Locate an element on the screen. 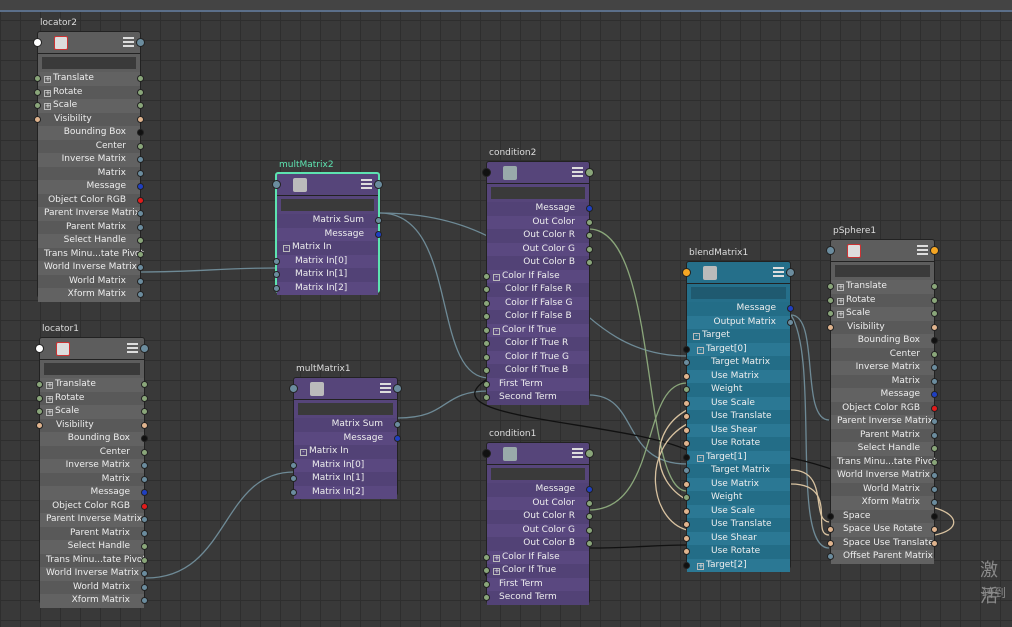  attr-row: - Matrix In is located at coordinates (345, 452).